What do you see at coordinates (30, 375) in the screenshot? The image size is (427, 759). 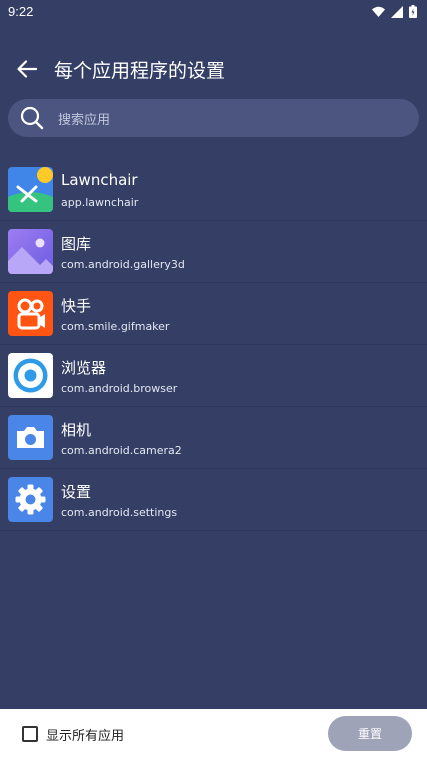 I see `browser-icon` at bounding box center [30, 375].